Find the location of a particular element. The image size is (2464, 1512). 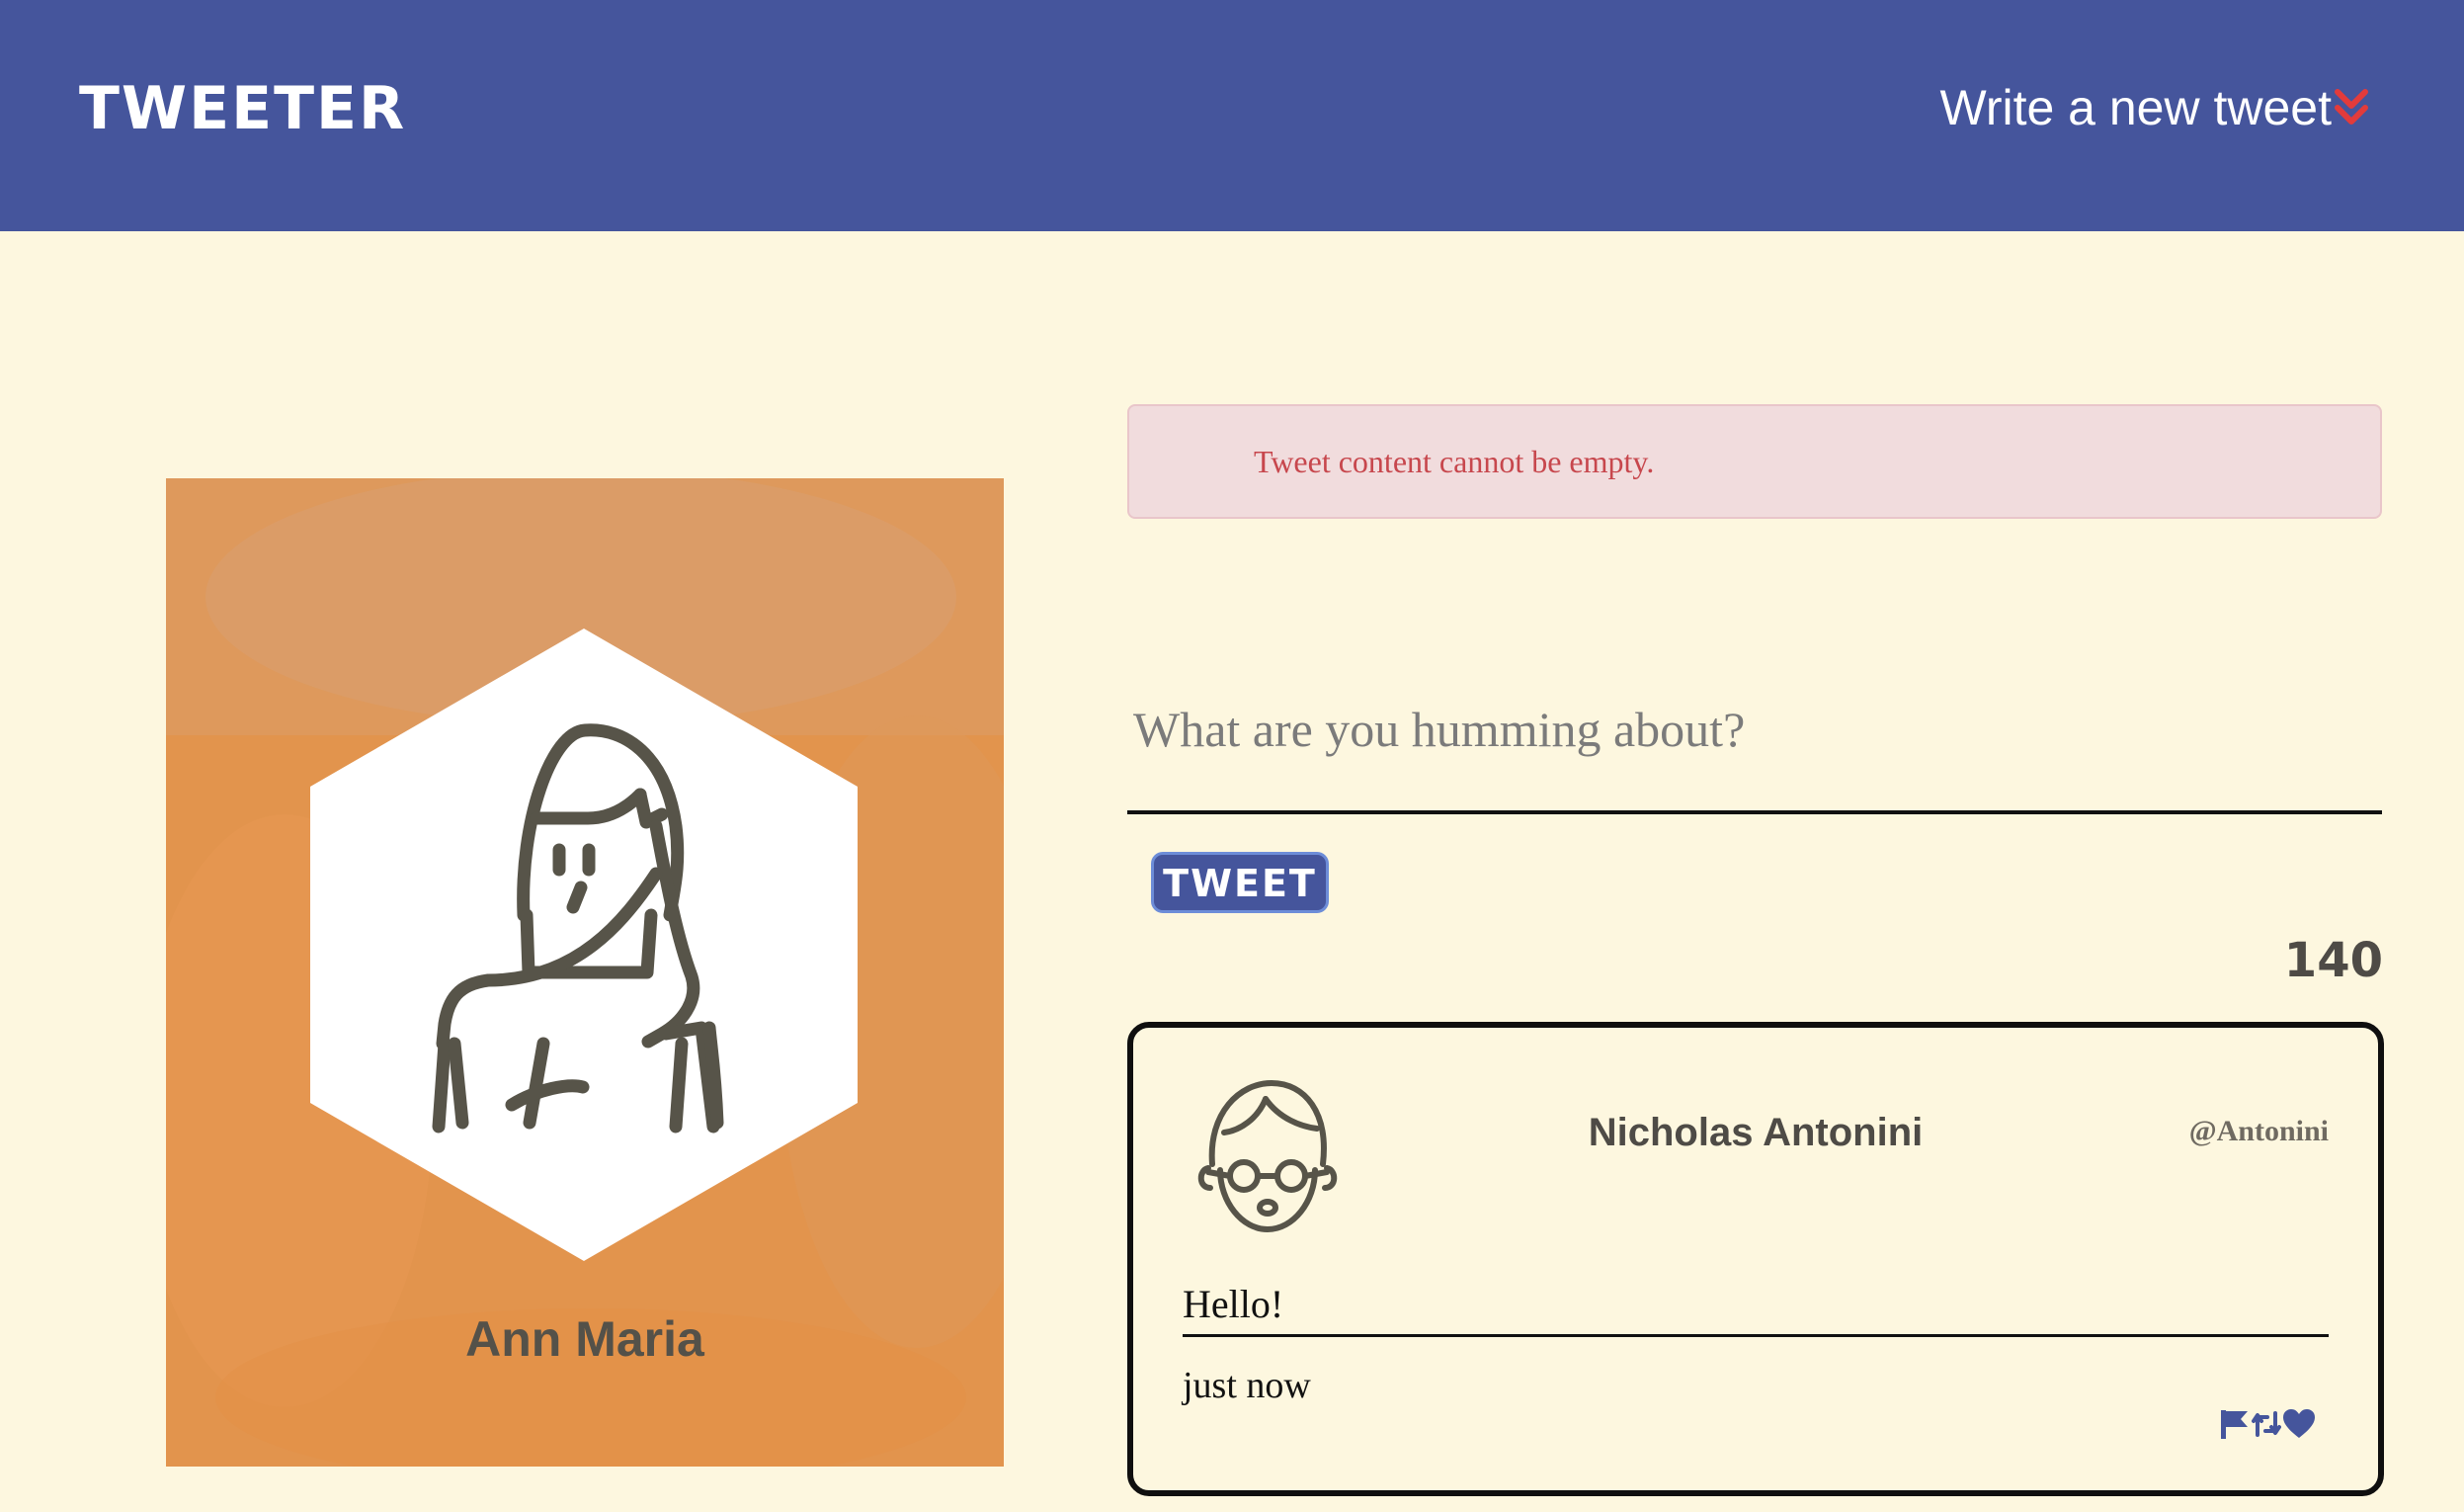

tweet-submit-button: TWEET is located at coordinates (1240, 882).